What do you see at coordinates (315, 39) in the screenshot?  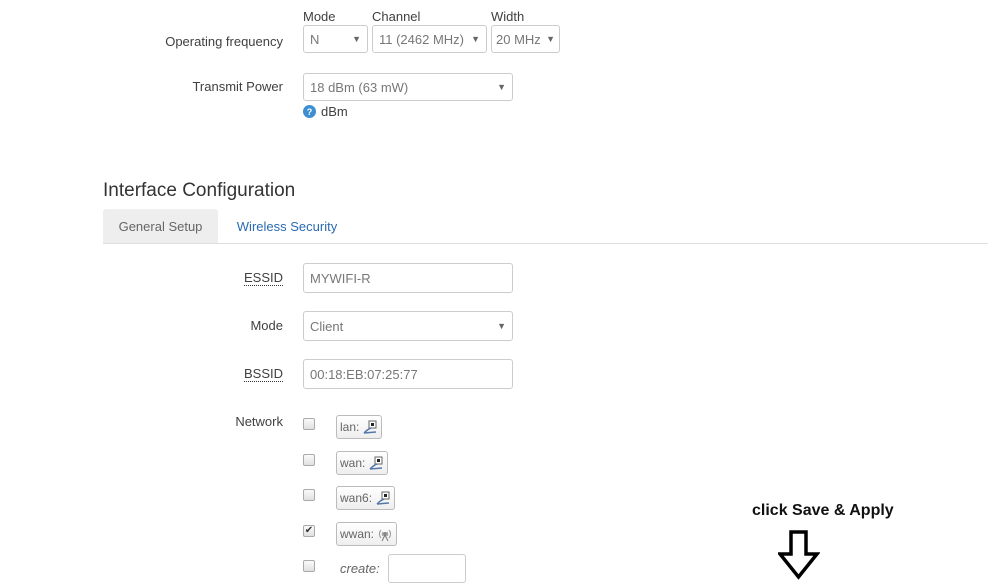 I see `freq-mode-value: N` at bounding box center [315, 39].